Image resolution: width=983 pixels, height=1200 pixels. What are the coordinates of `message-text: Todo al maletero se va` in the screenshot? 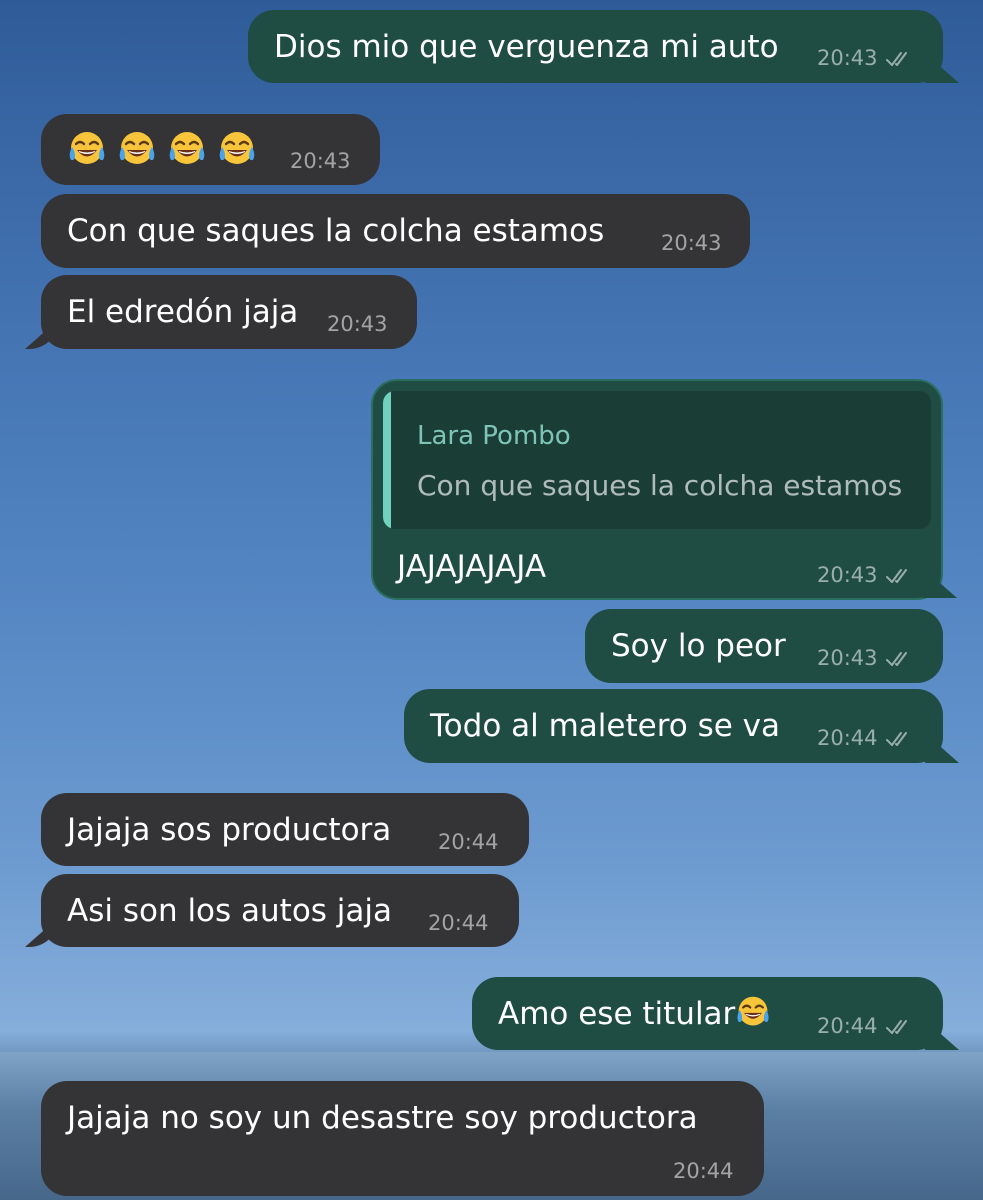 It's located at (605, 726).